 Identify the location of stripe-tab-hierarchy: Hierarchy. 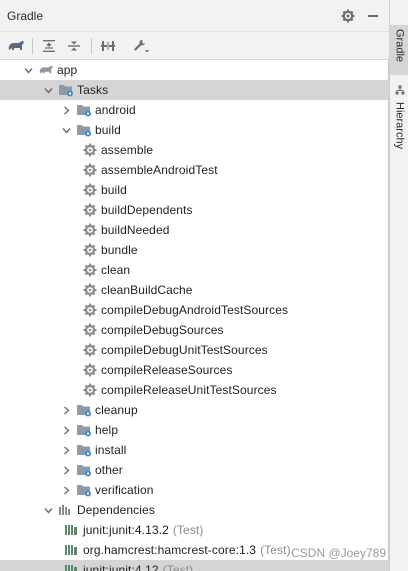
(399, 116).